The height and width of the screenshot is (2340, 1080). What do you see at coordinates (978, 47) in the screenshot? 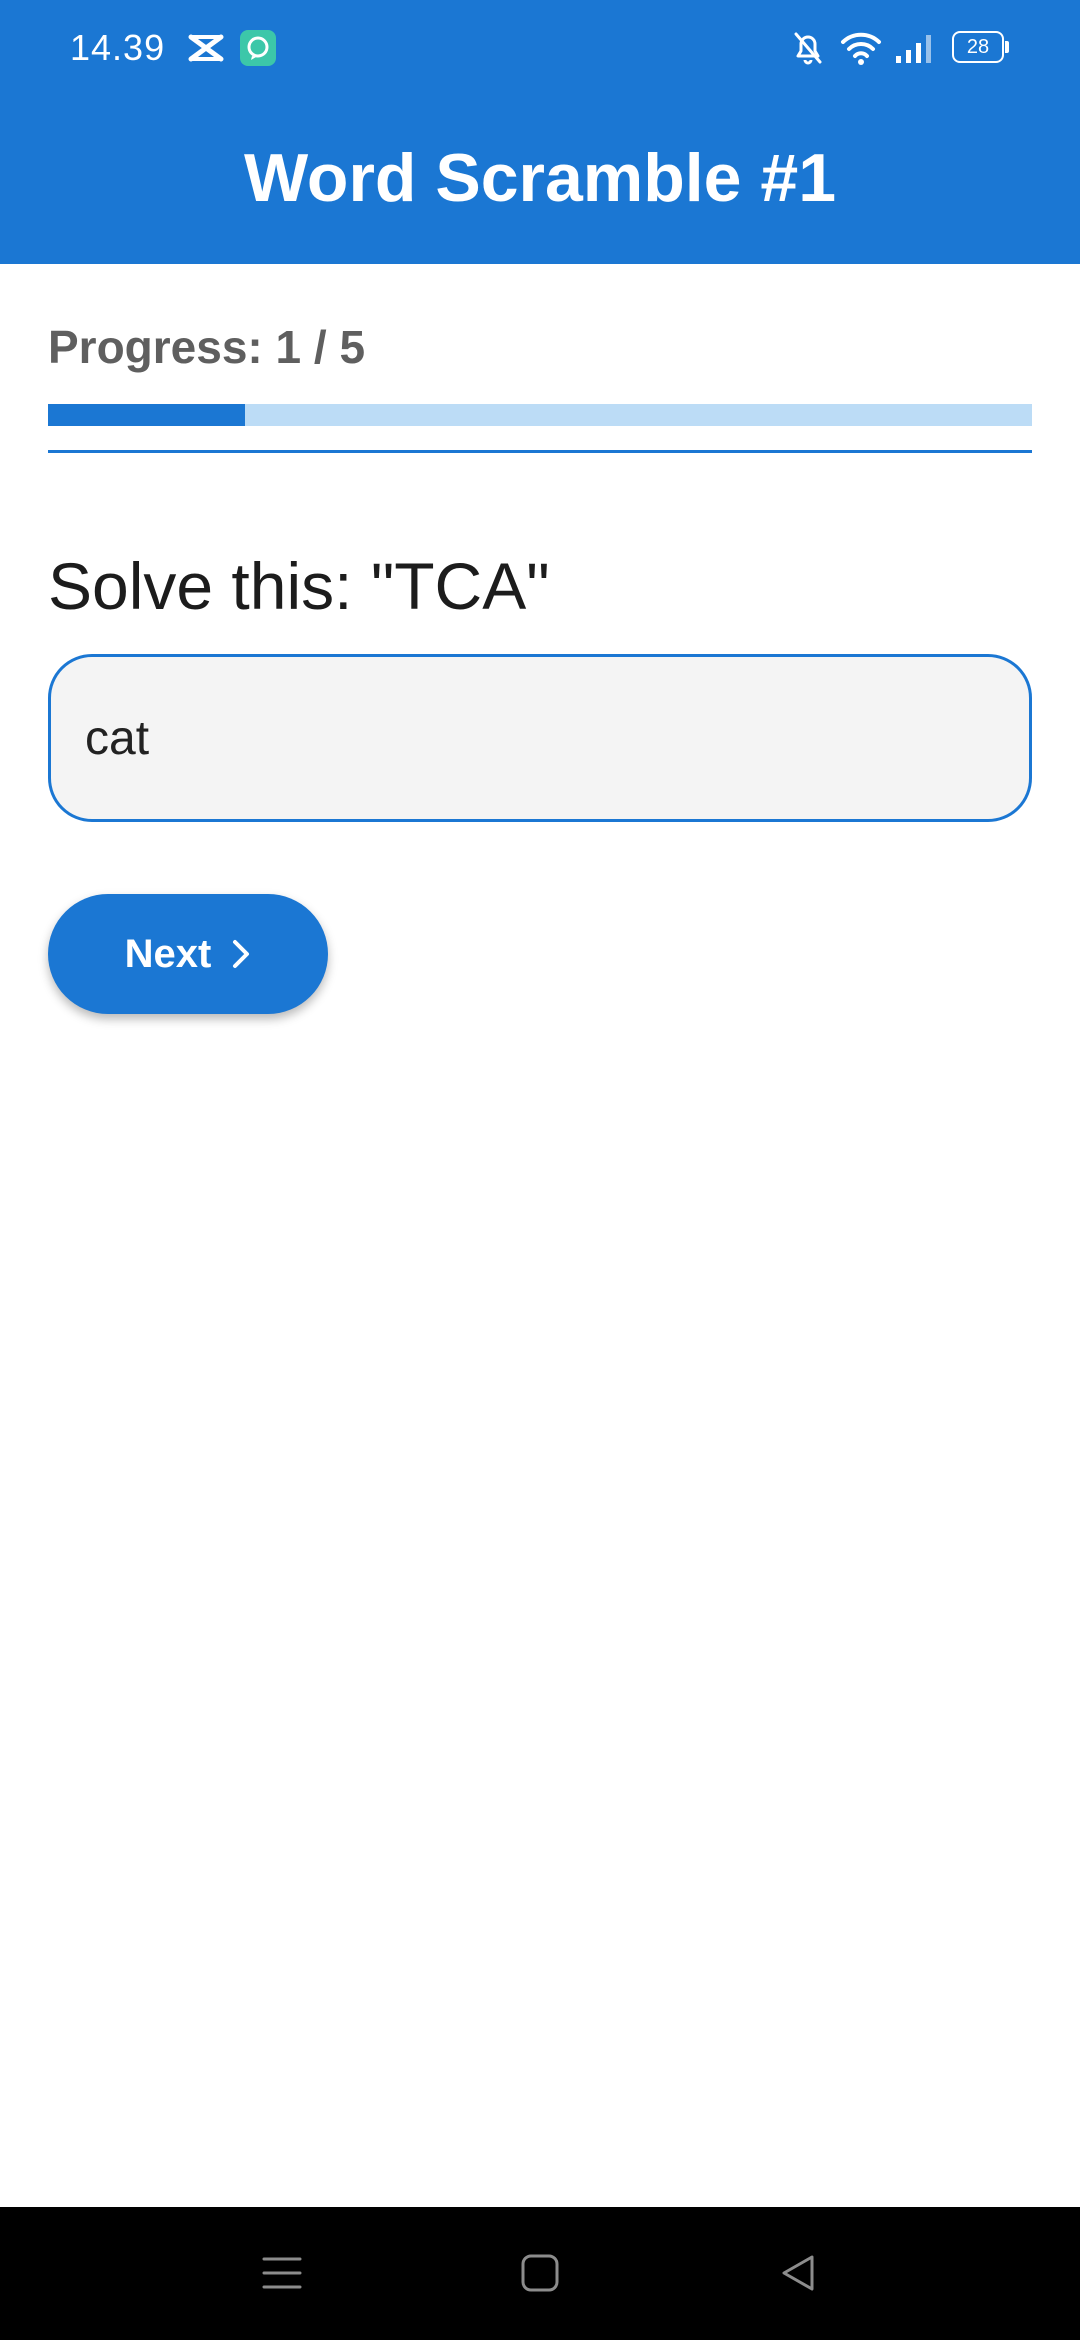
I see `battery-level: 28` at bounding box center [978, 47].